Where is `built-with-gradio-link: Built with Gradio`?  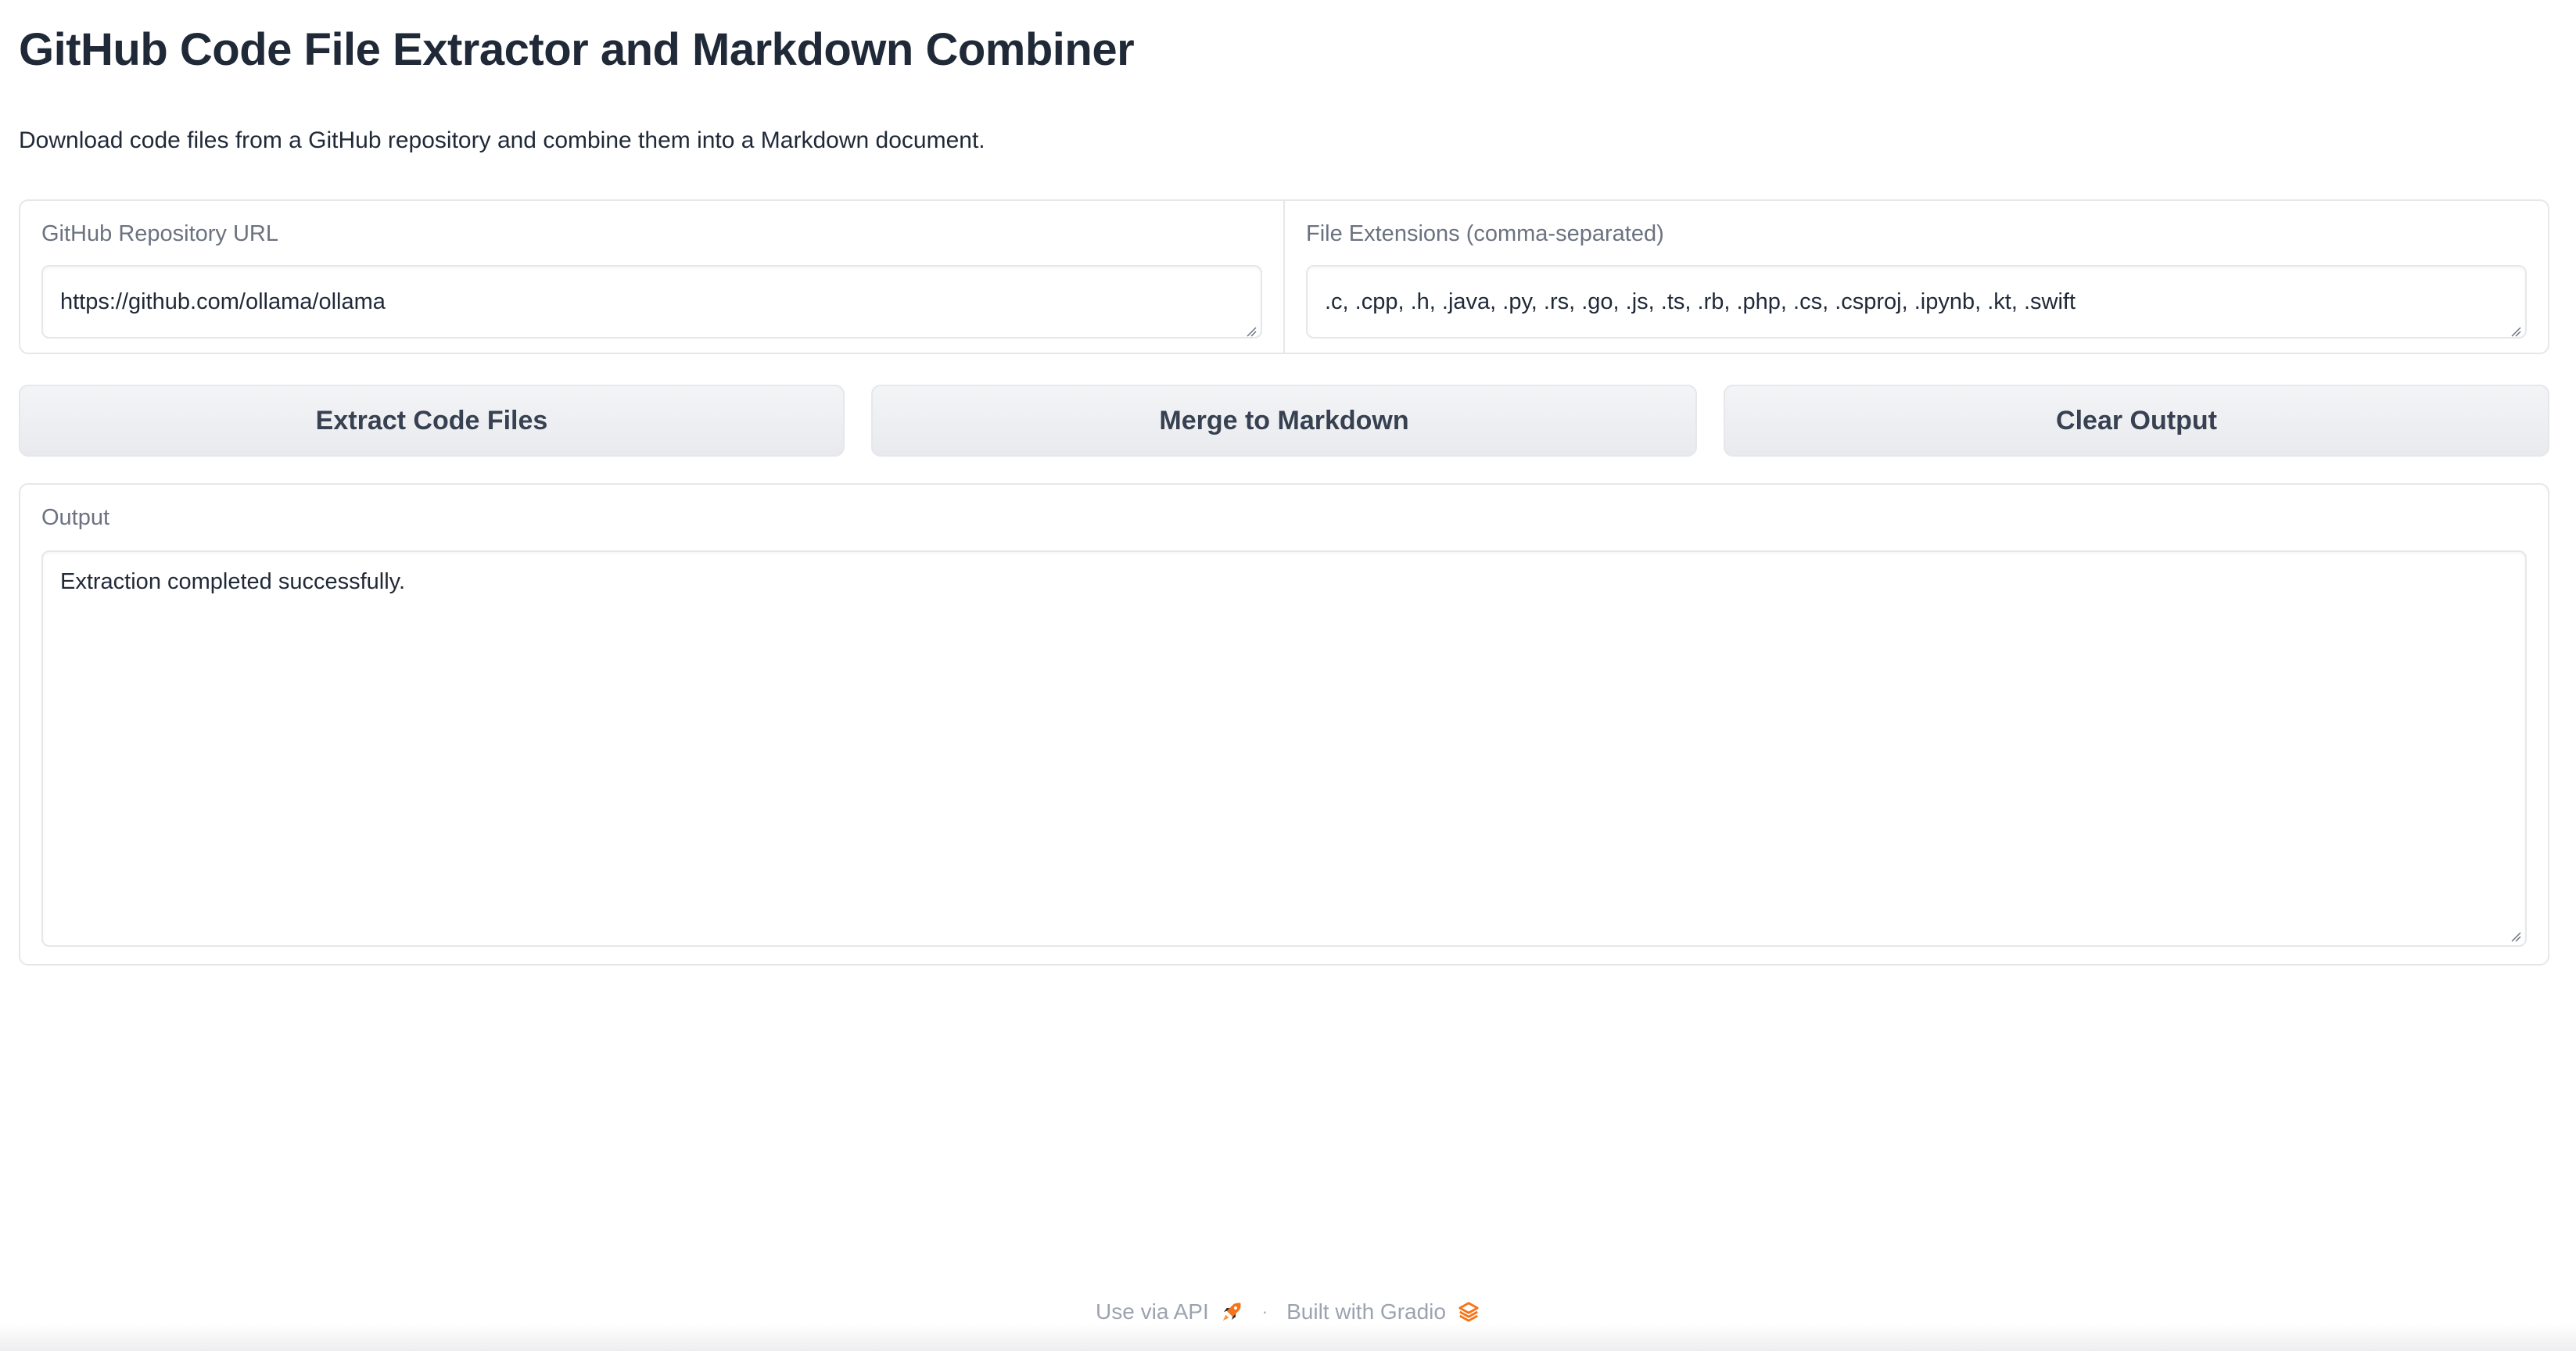 built-with-gradio-link: Built with Gradio is located at coordinates (1383, 1311).